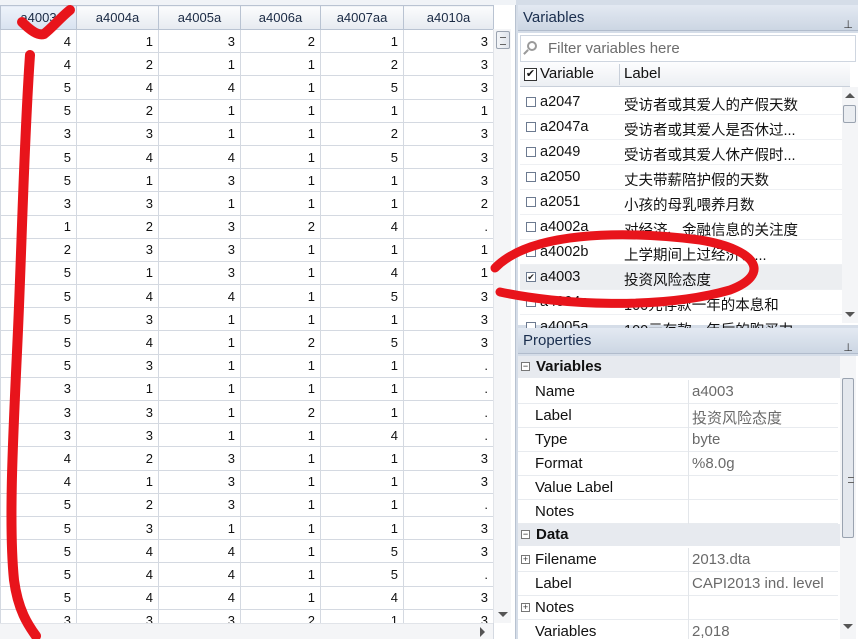 Image resolution: width=858 pixels, height=639 pixels. I want to click on variable-row: a4002a 对经济、金融信息的关注度, so click(685, 227).